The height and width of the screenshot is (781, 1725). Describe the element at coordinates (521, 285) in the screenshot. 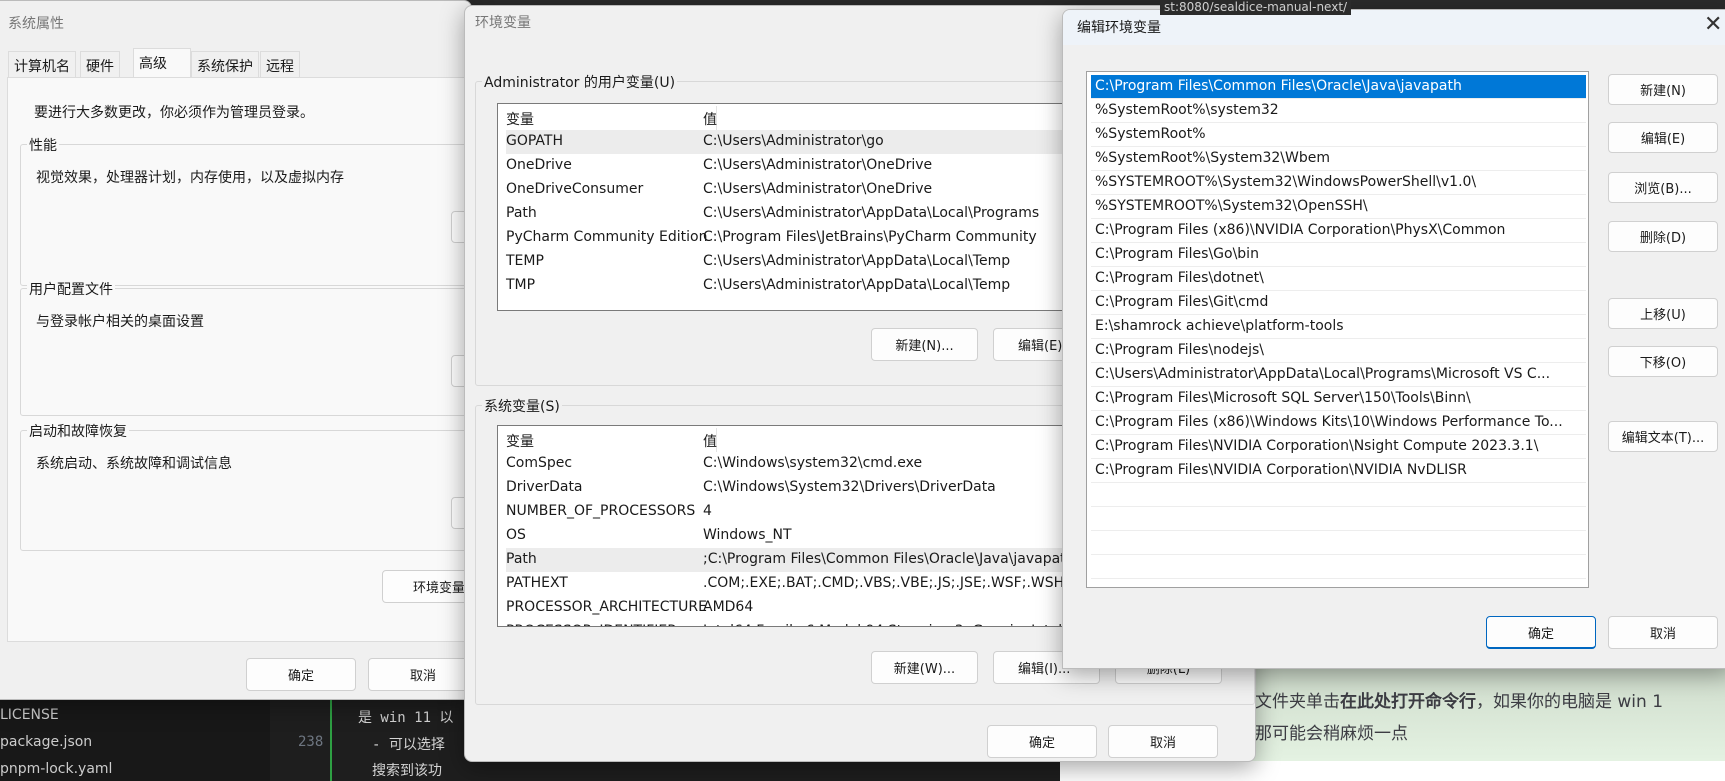

I see `variable-name: TMP` at that location.